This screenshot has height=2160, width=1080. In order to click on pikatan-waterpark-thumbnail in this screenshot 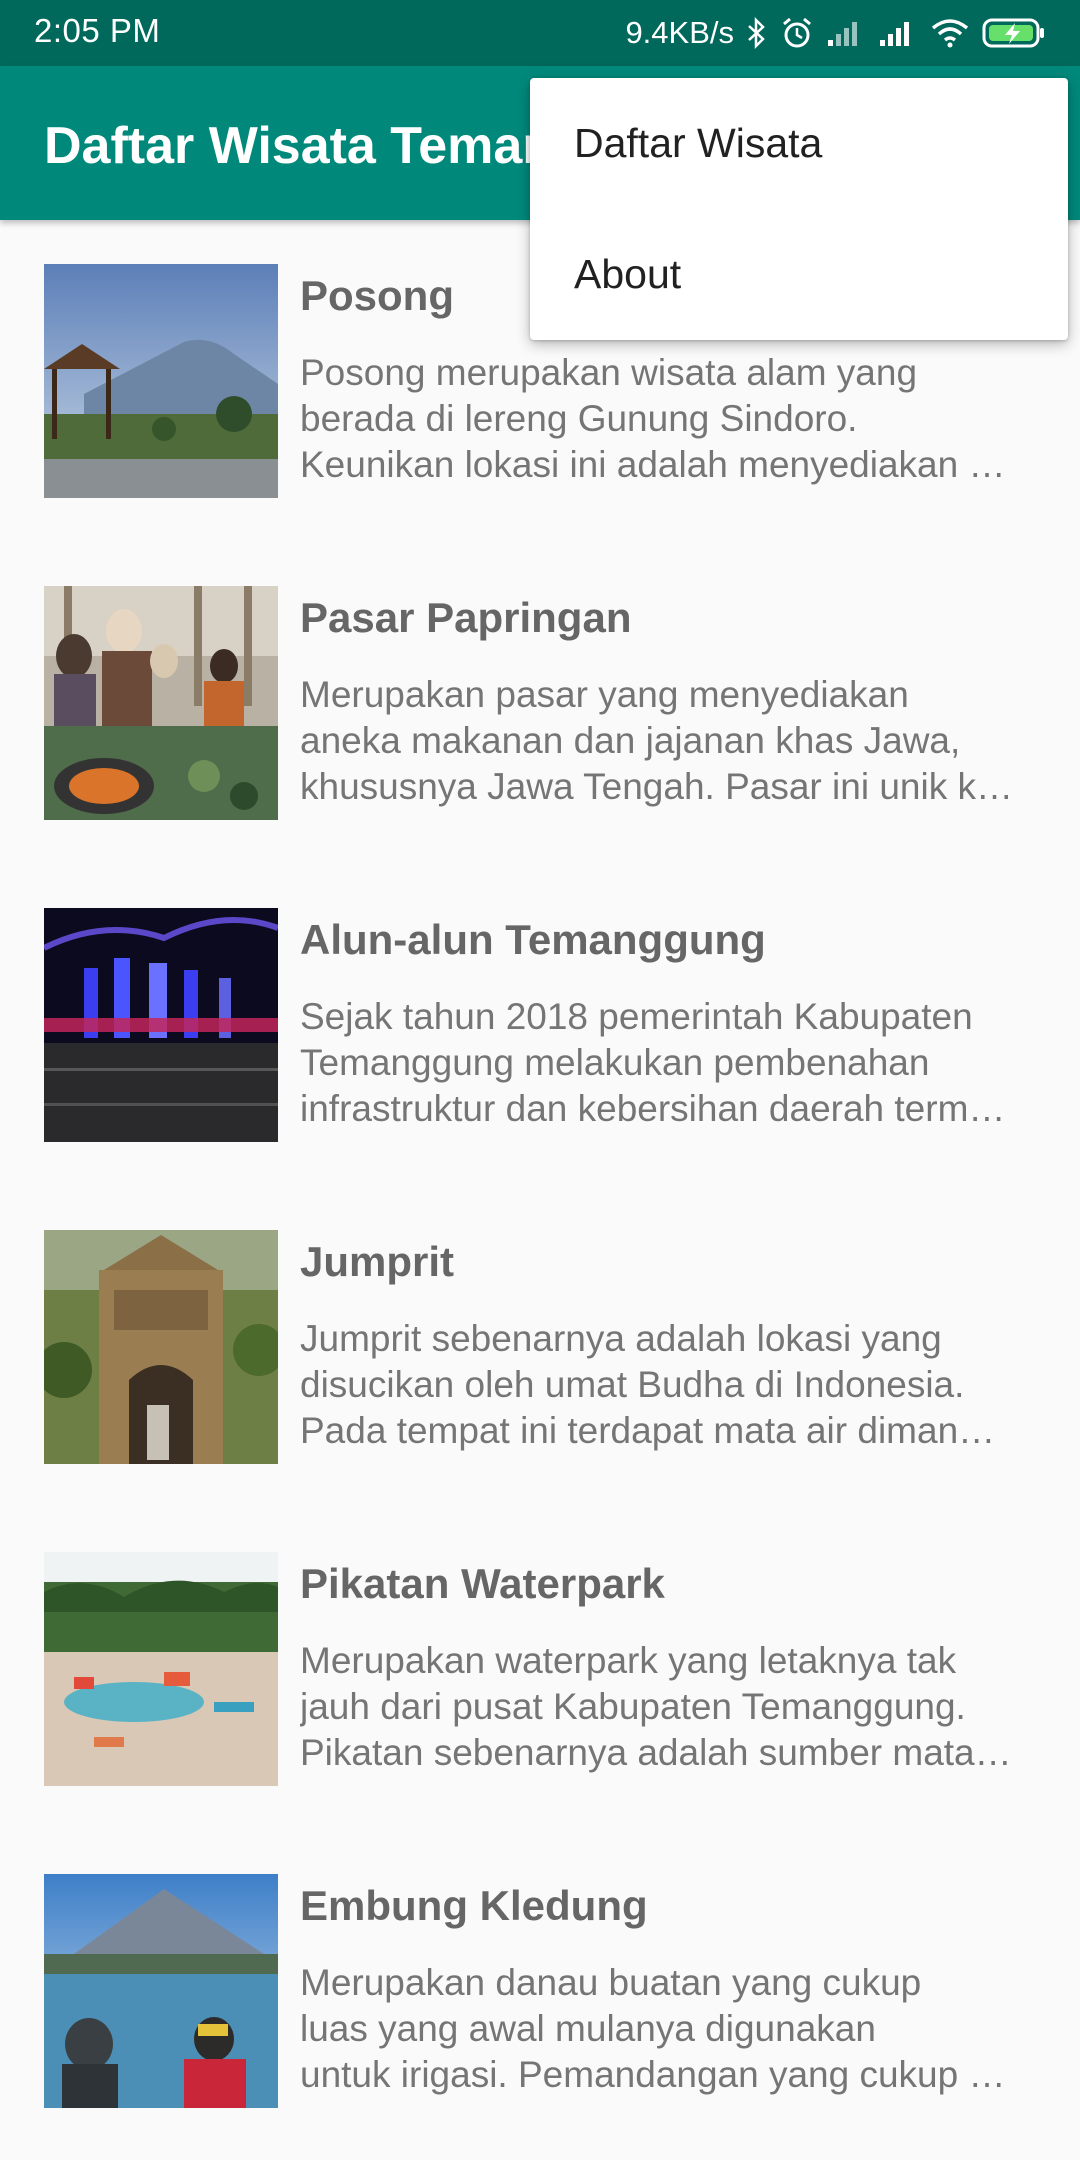, I will do `click(161, 1669)`.